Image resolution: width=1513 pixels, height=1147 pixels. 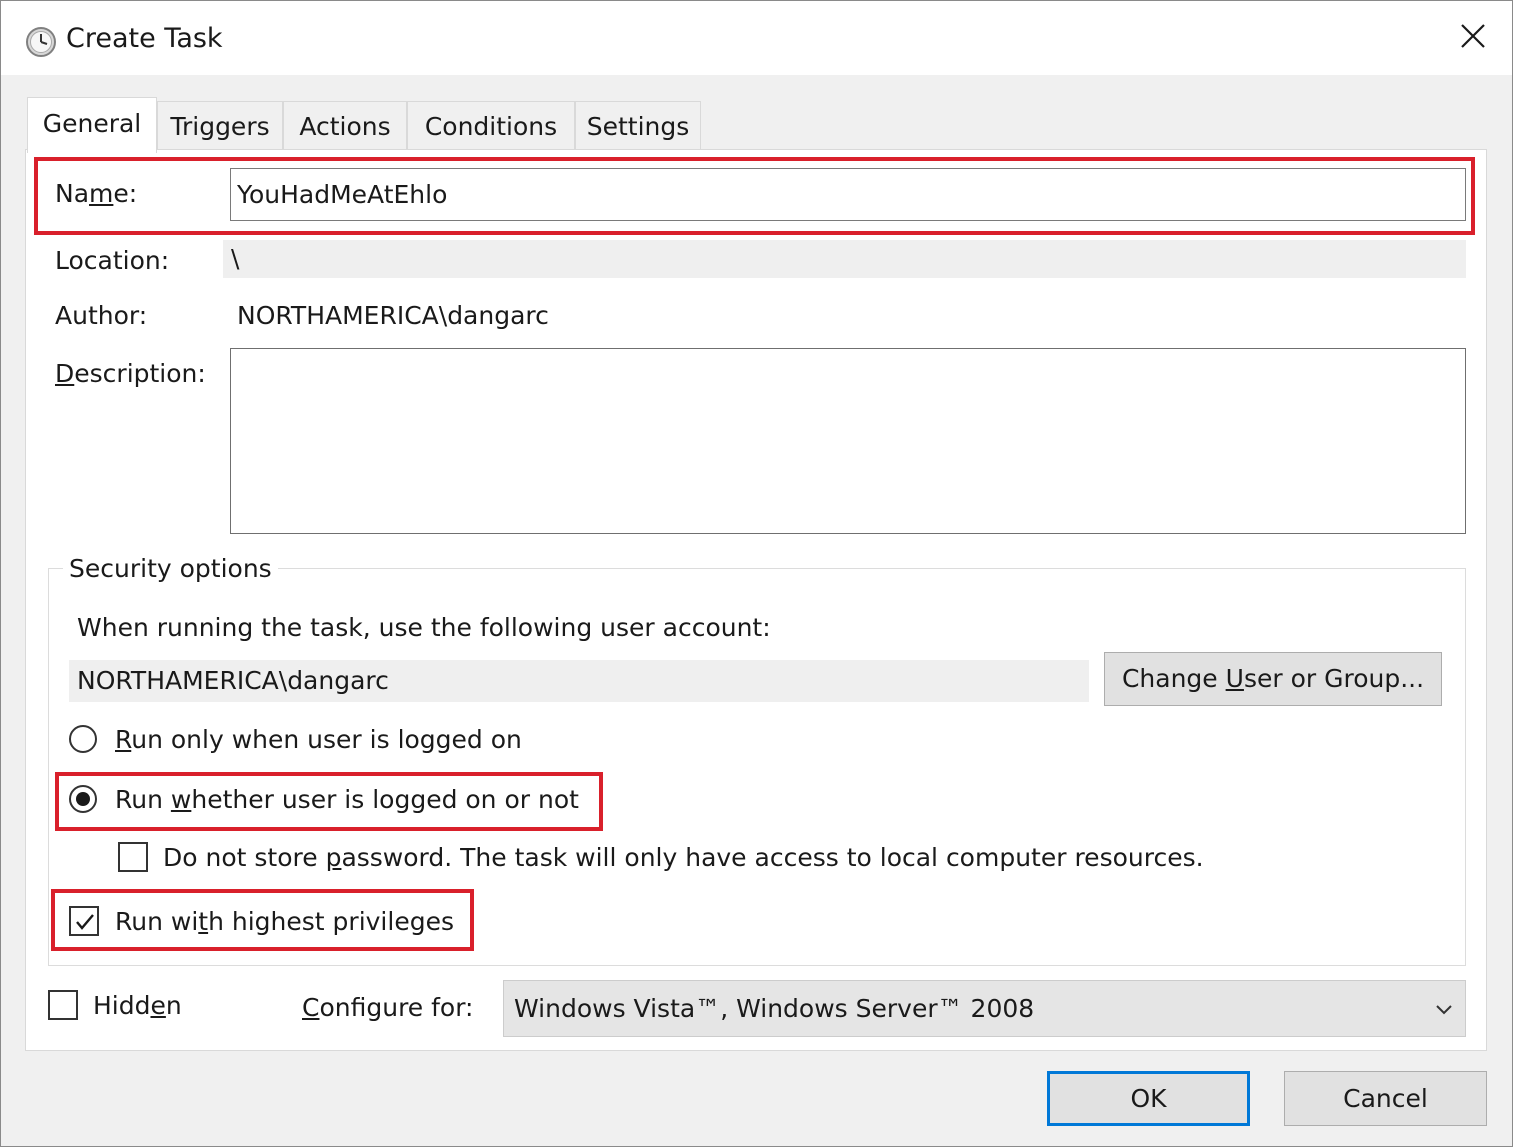 I want to click on run-highest-privileges-checkbox, so click(x=84, y=921).